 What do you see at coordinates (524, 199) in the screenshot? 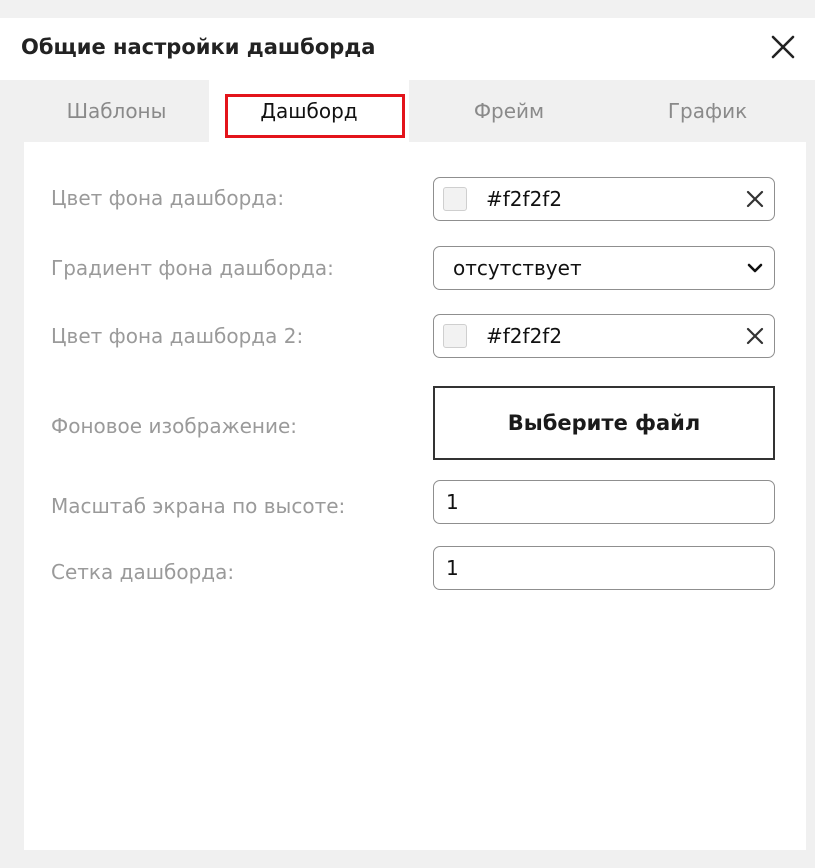
I see `bg-color-value: #f2f2f2` at bounding box center [524, 199].